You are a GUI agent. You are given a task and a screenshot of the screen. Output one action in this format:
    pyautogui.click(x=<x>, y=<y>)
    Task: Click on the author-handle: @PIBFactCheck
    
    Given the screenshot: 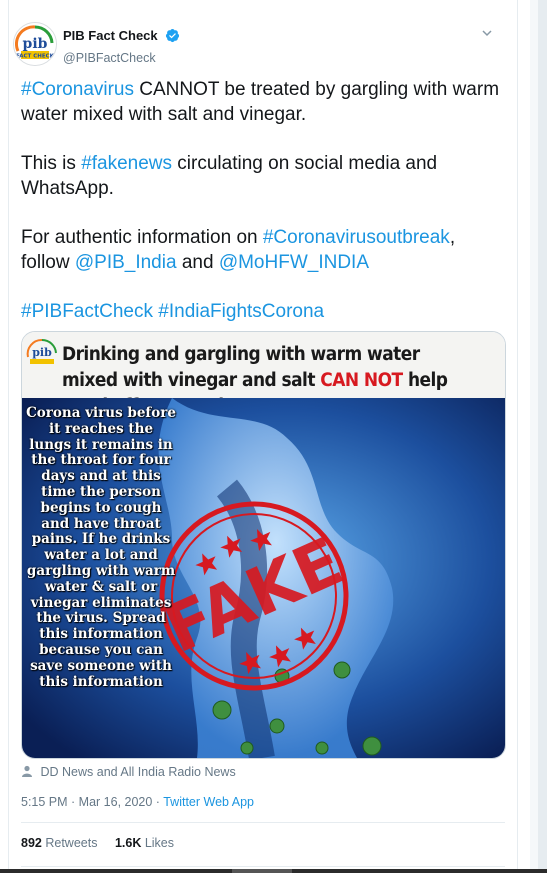 What is the action you would take?
    pyautogui.click(x=121, y=58)
    